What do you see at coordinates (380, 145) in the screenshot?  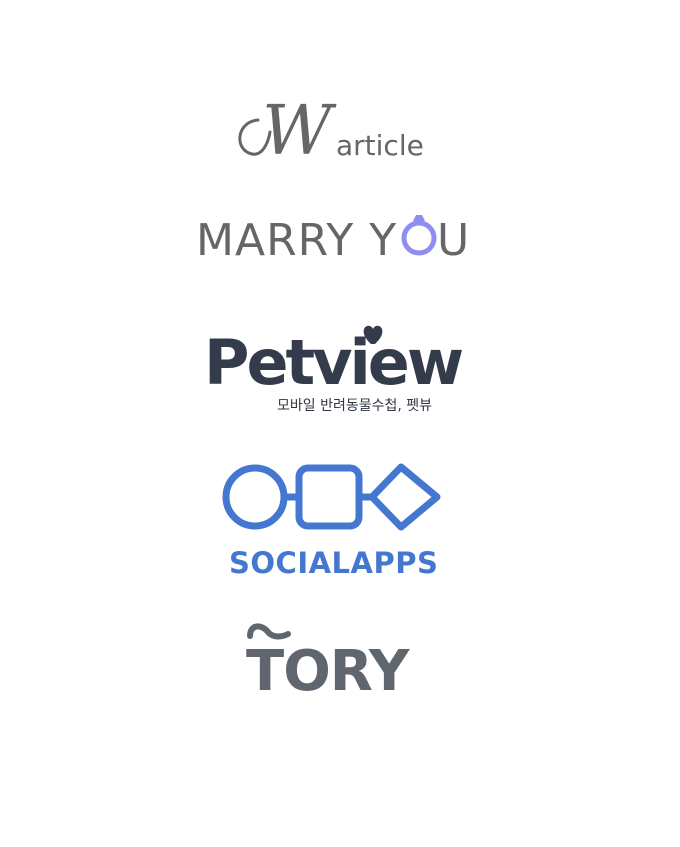 I see `warticle-wordmark: article` at bounding box center [380, 145].